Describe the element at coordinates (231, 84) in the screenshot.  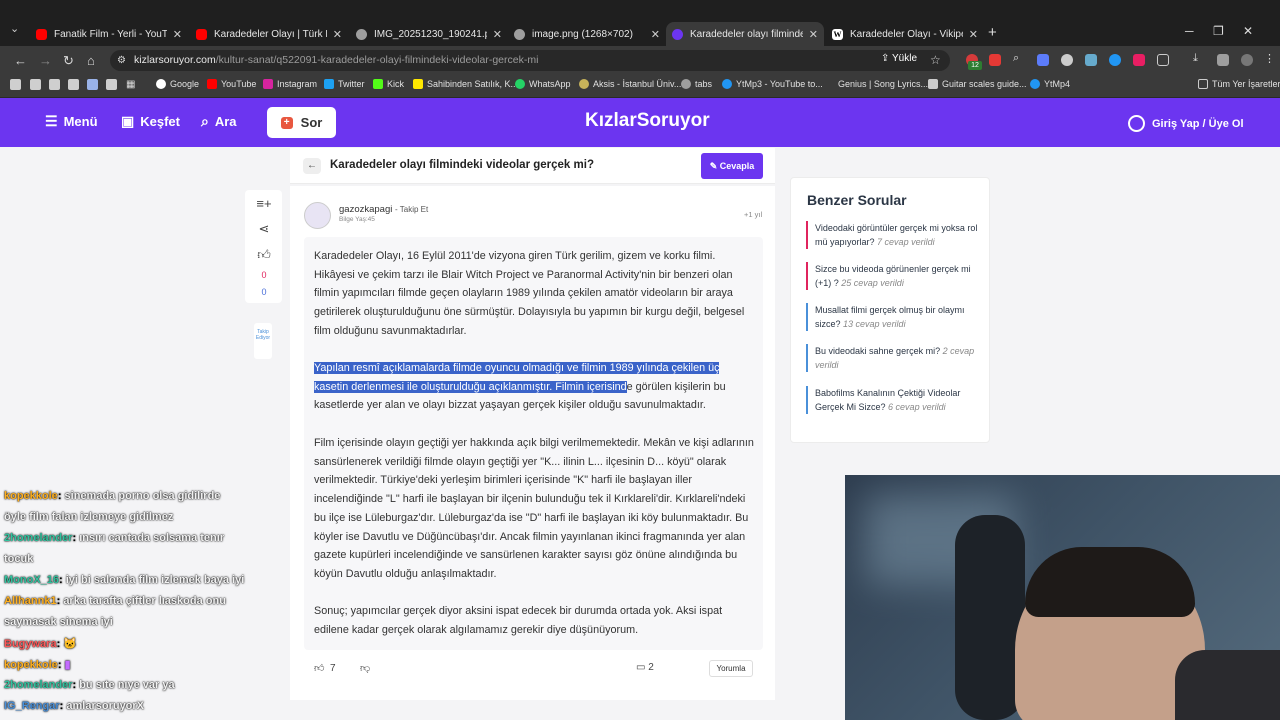
I see `bookmark-youtube: YouTube` at that location.